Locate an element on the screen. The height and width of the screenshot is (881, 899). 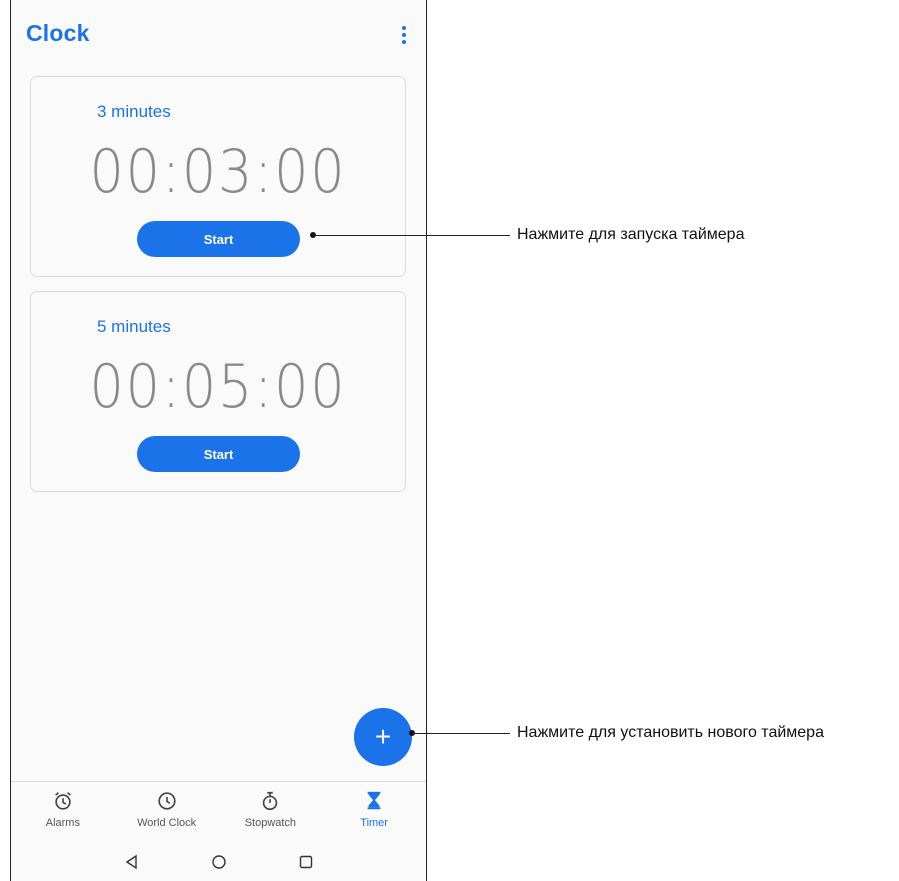
timer-time: 00:03:00 is located at coordinates (218, 172).